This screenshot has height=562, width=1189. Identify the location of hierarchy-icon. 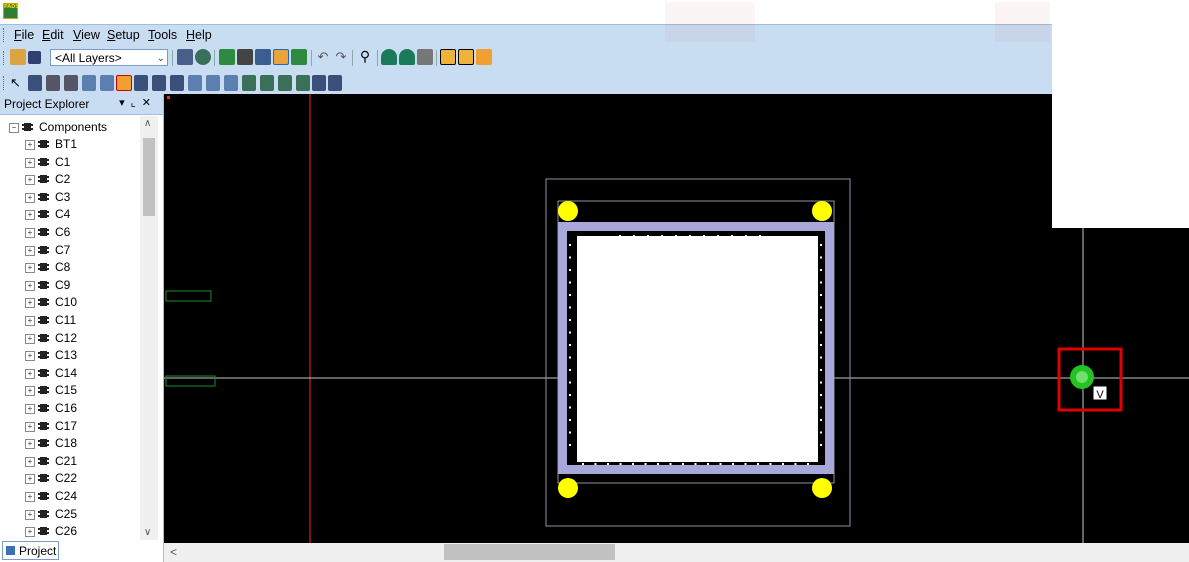
(319, 83).